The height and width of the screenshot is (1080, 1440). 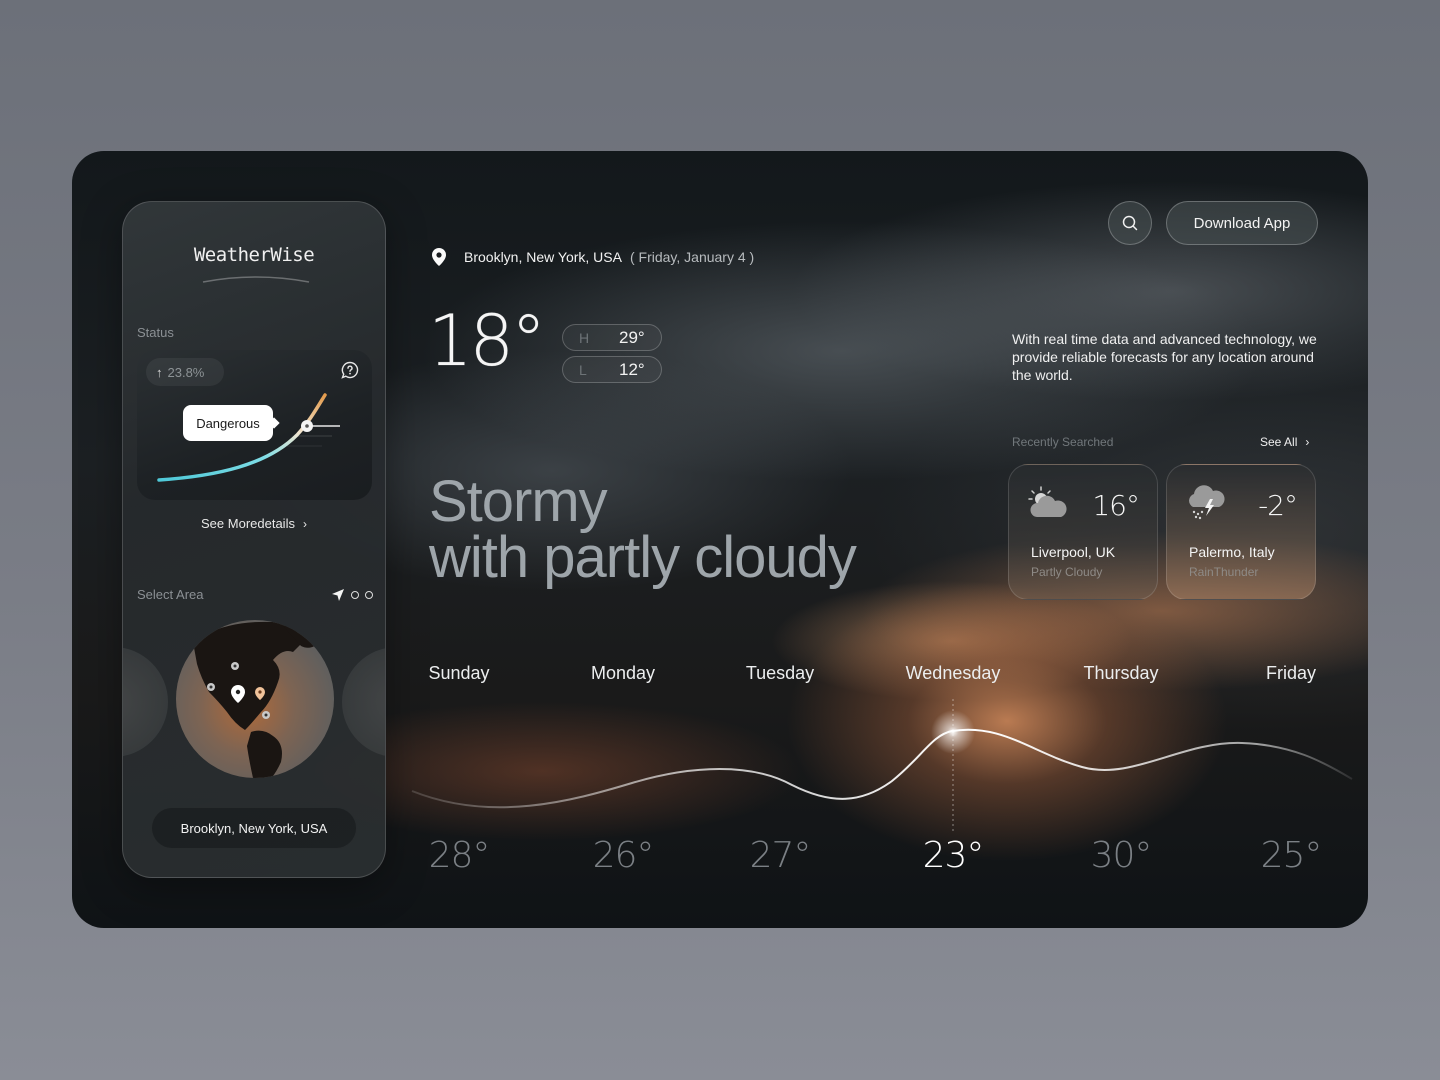 I want to click on status-label: Status, so click(x=155, y=332).